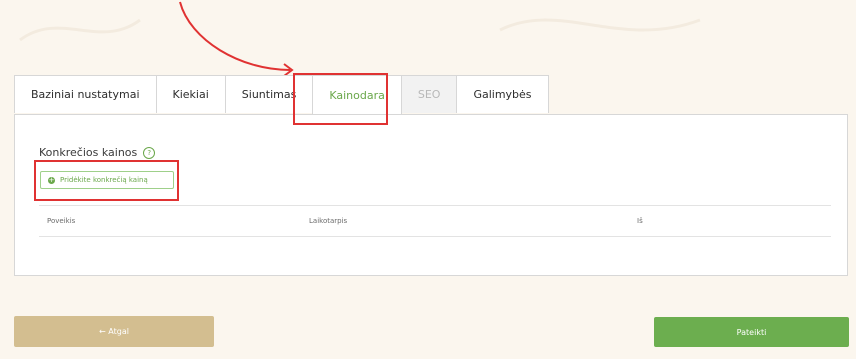 The image size is (856, 359). I want to click on annotation-arrow, so click(236, 39).